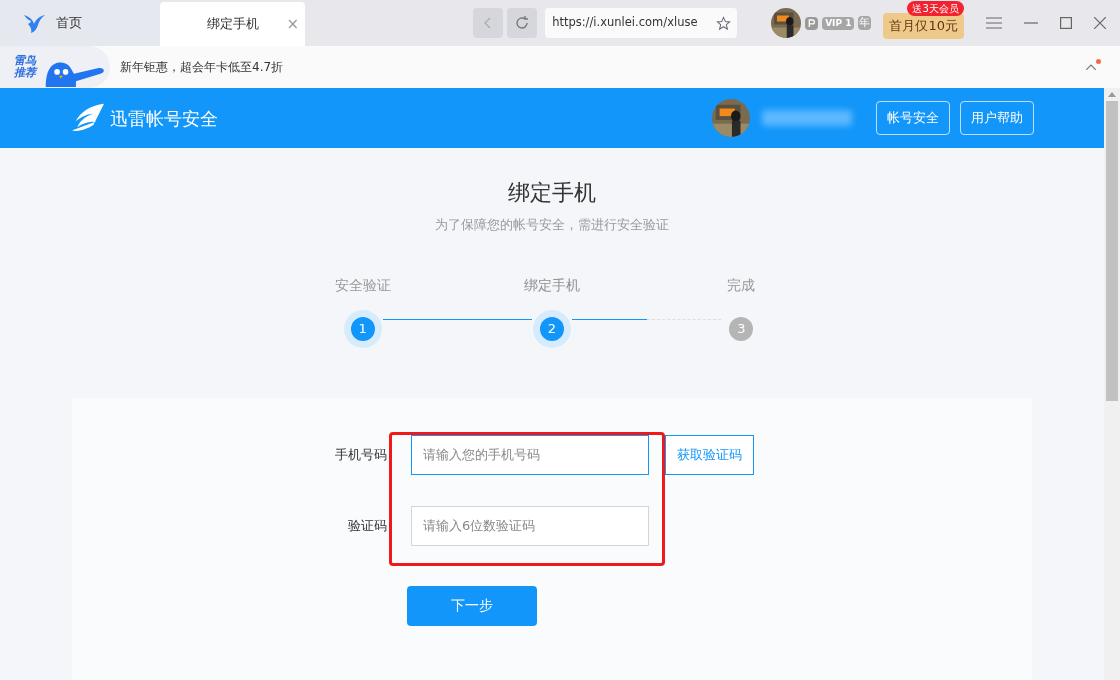  Describe the element at coordinates (865, 23) in the screenshot. I see `year-badge: 年` at that location.